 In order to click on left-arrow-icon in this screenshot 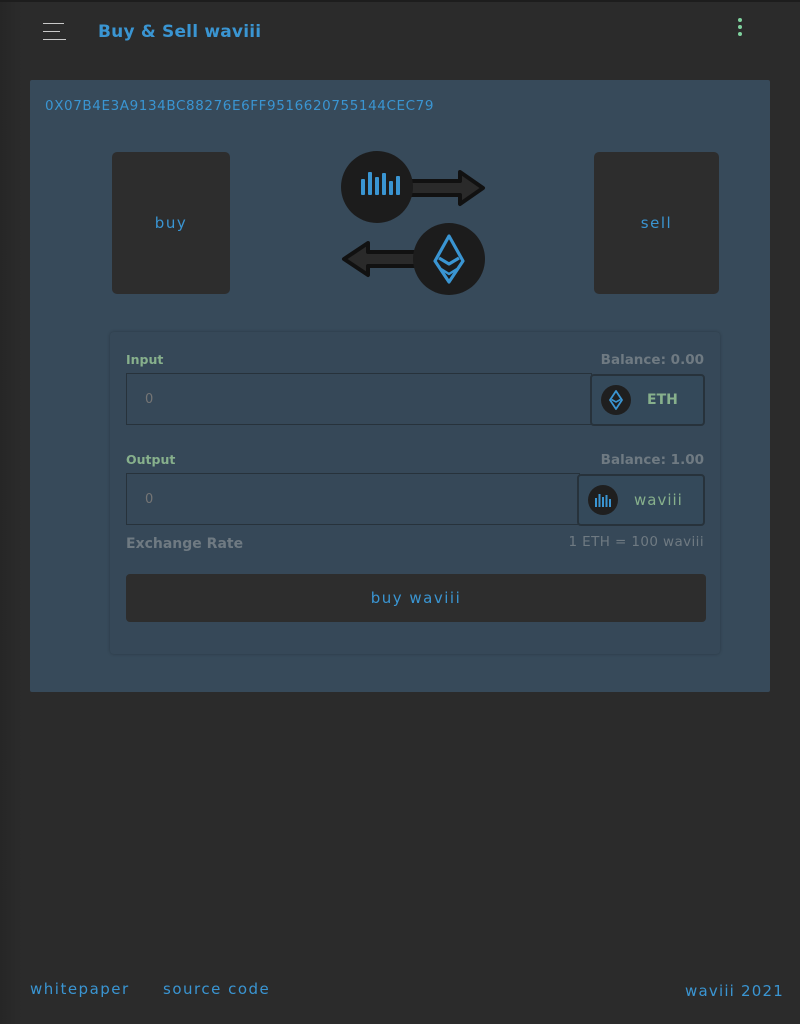, I will do `click(381, 259)`.